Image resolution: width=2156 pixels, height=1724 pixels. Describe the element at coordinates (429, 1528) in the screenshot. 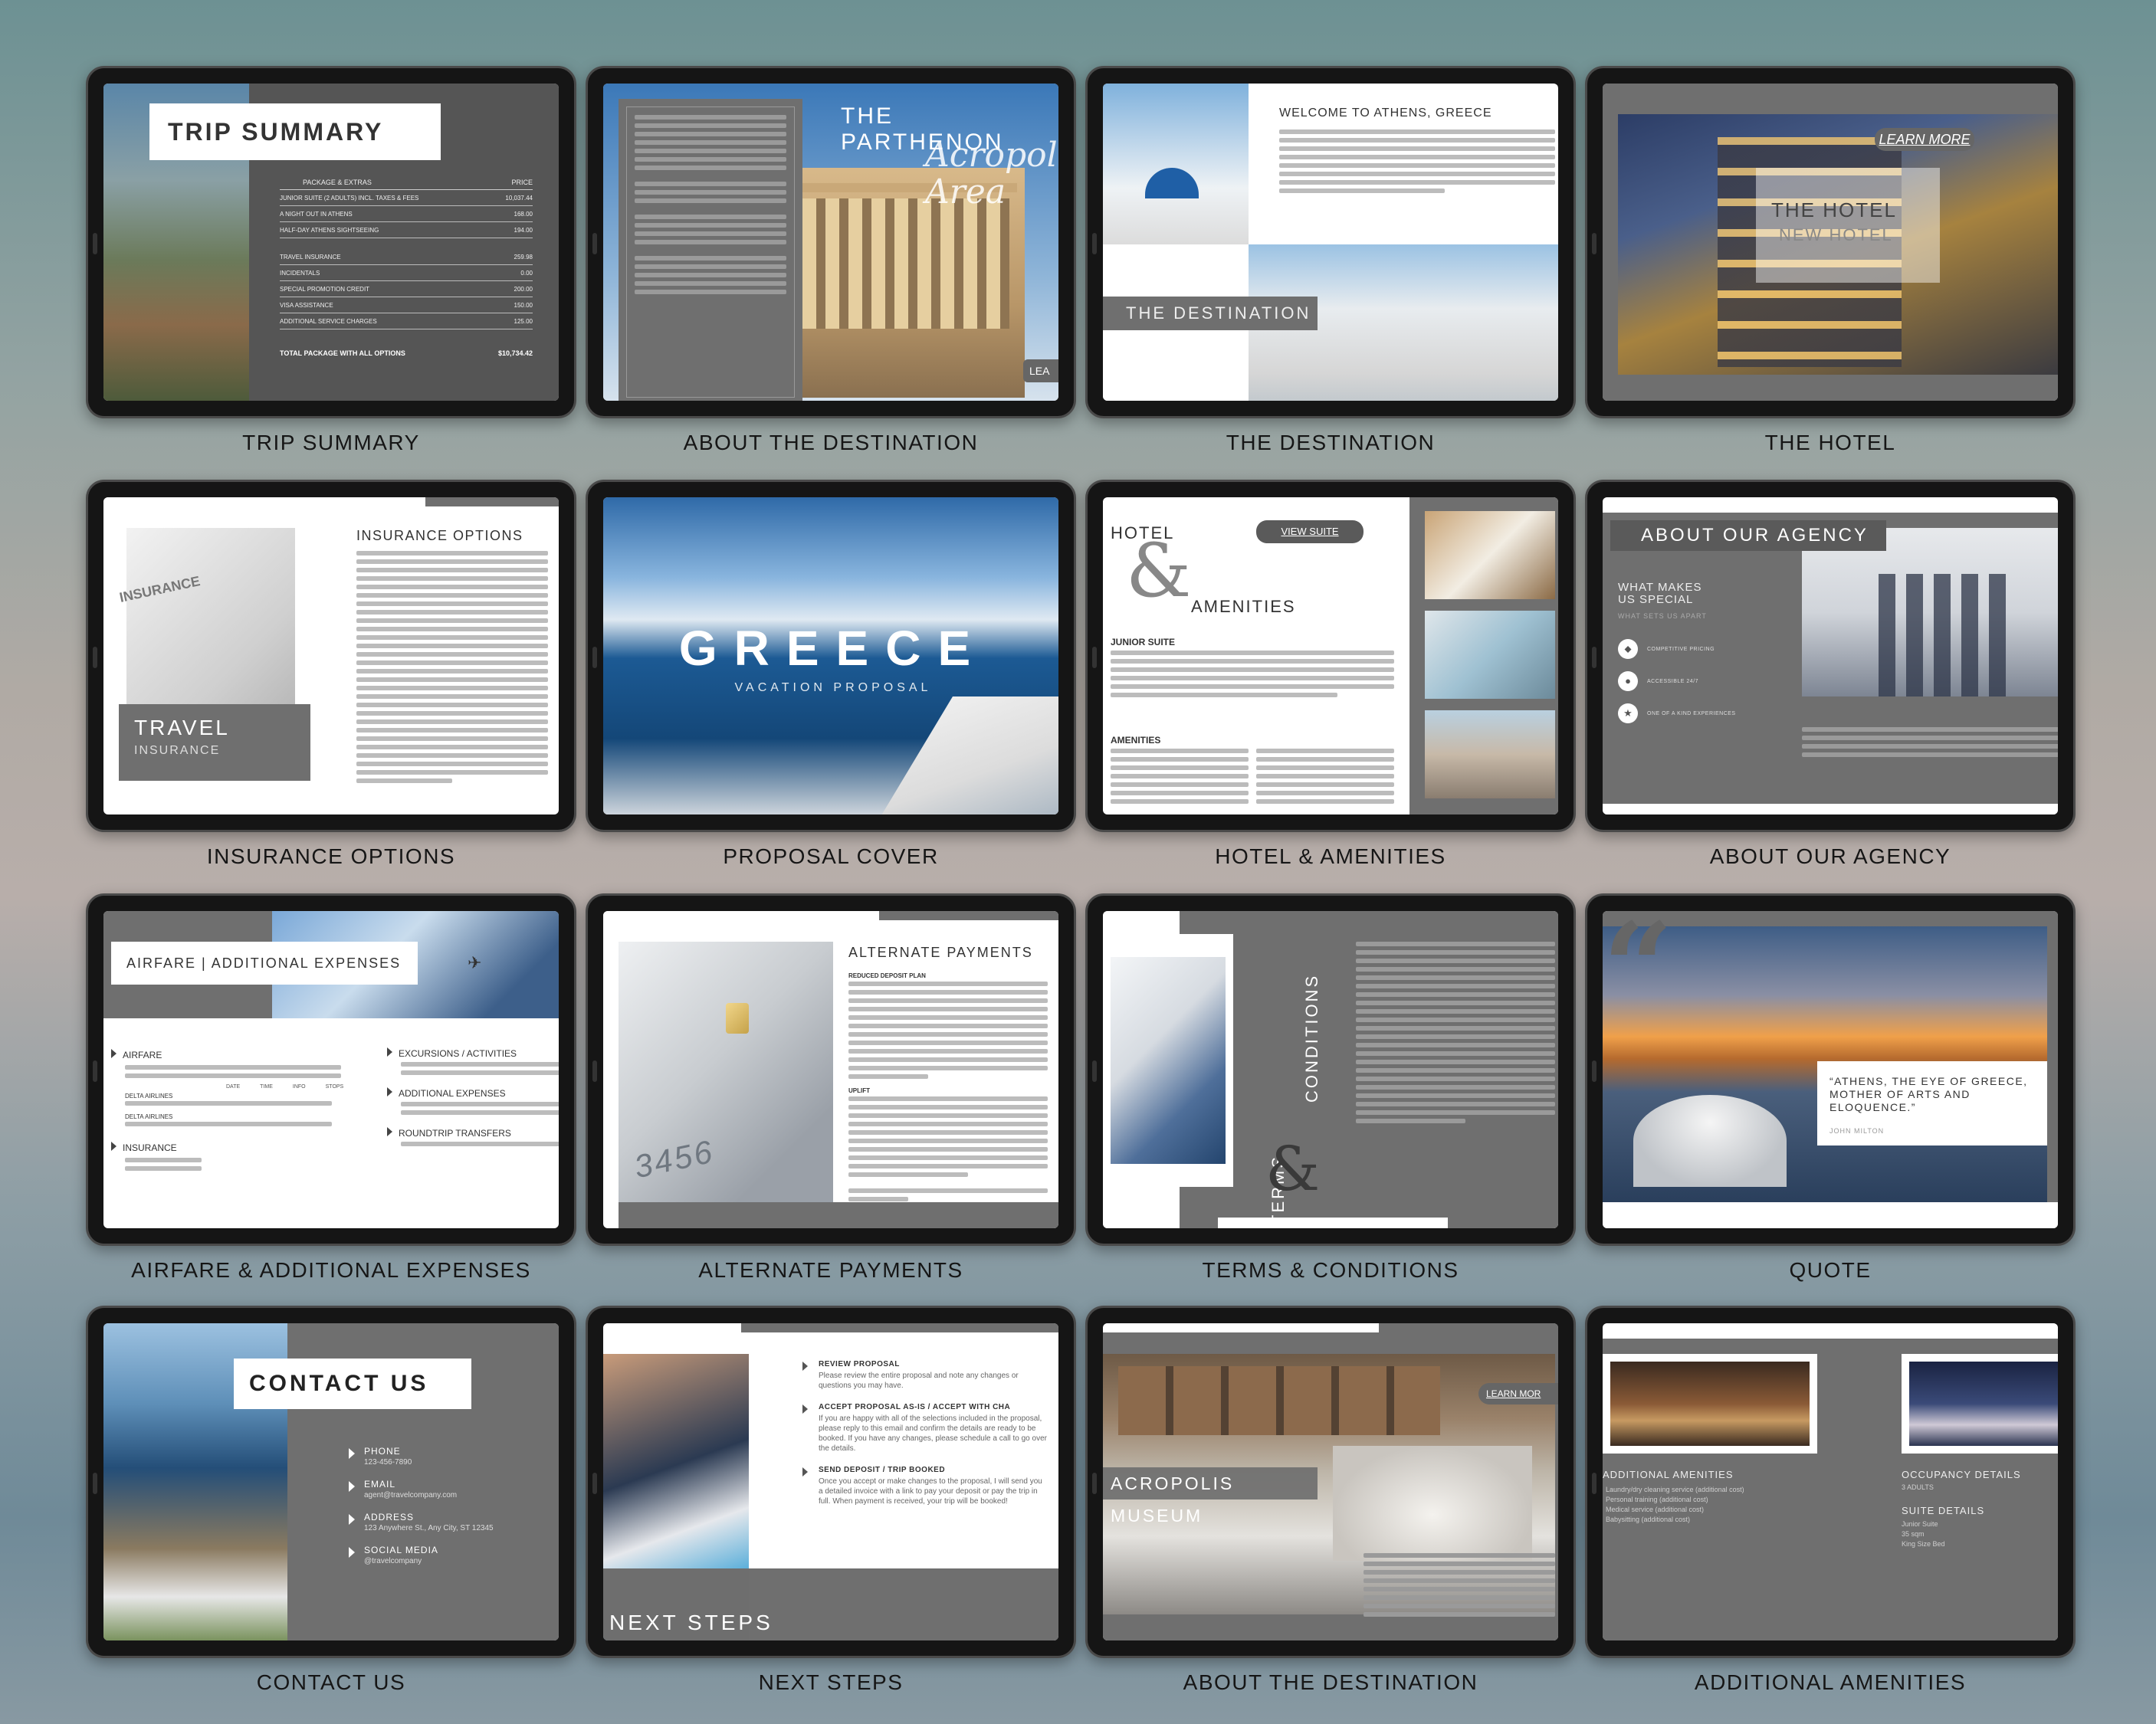

I see `contact-value: 123 Anywhere St., Any City, ST 12345` at that location.